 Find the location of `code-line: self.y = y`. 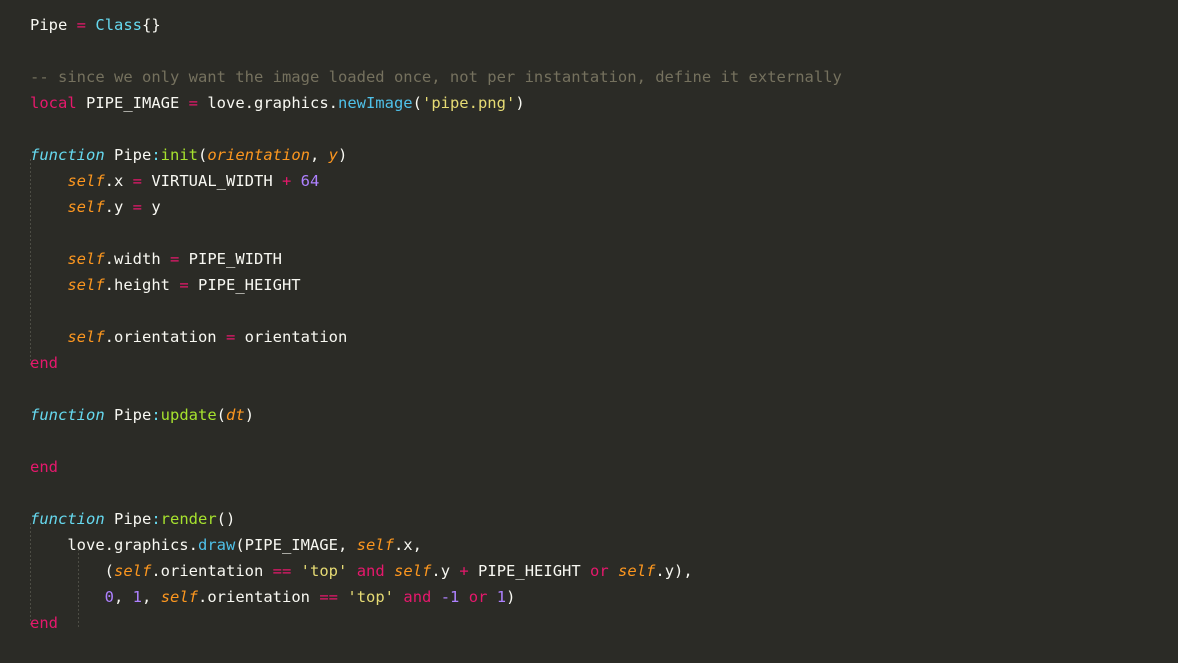

code-line: self.y = y is located at coordinates (589, 207).